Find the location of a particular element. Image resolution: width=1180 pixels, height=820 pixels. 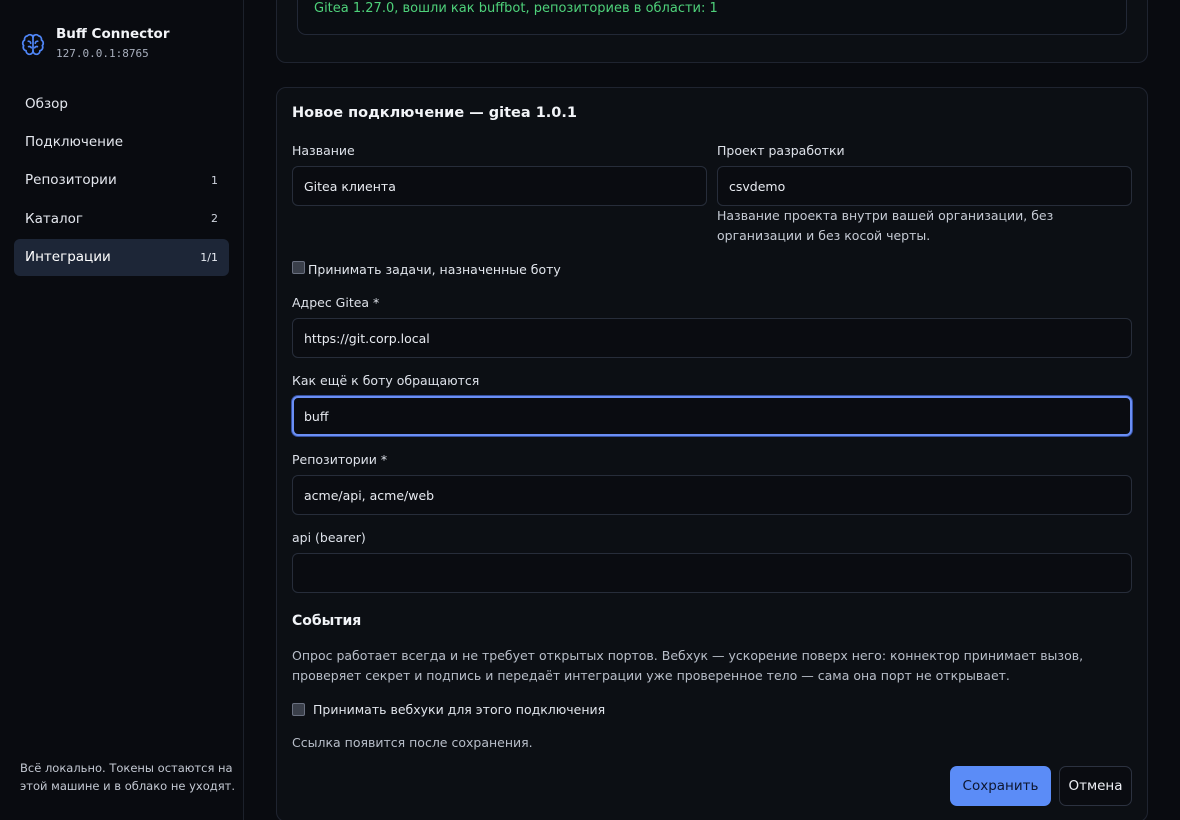

gitea-url-input is located at coordinates (712, 338).